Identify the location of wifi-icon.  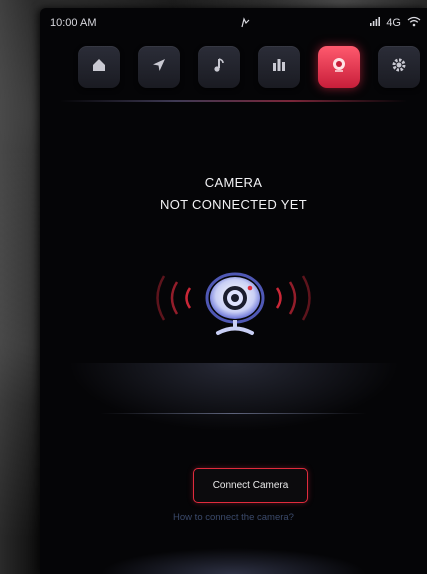
(414, 23).